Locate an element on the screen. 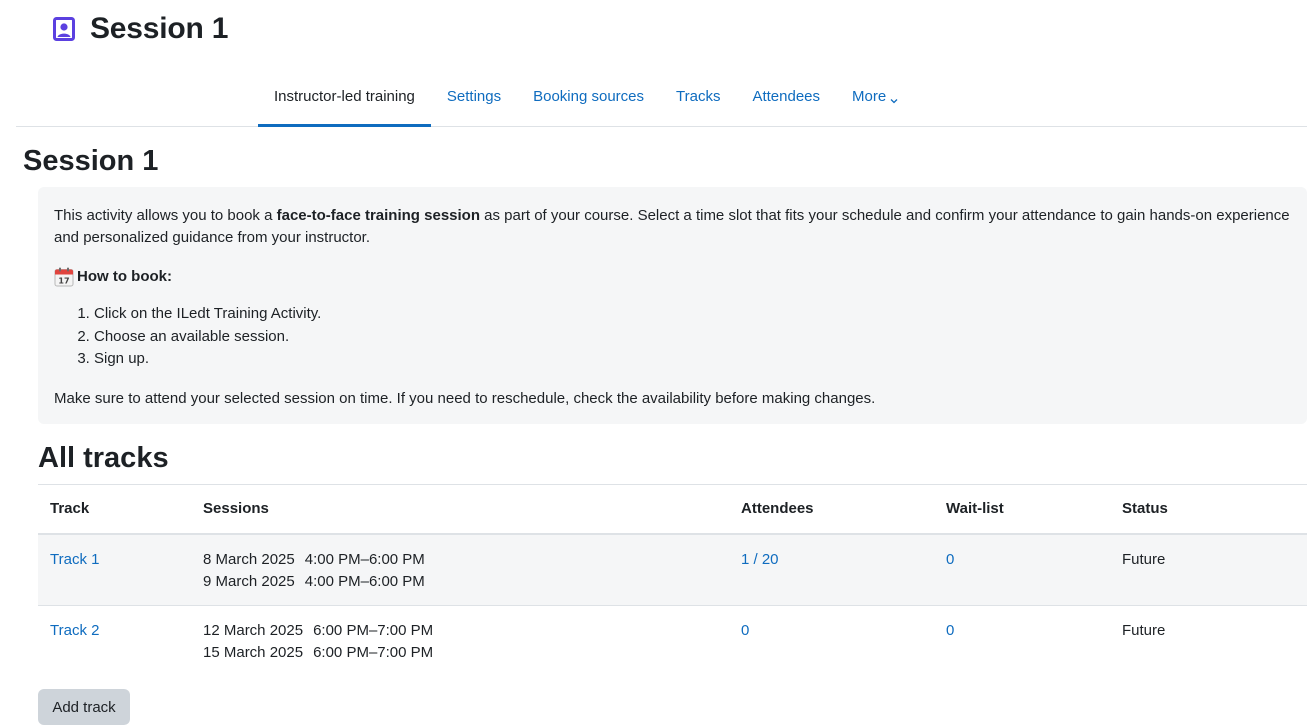 The image size is (1307, 725). attendees-link: 0 is located at coordinates (745, 630).